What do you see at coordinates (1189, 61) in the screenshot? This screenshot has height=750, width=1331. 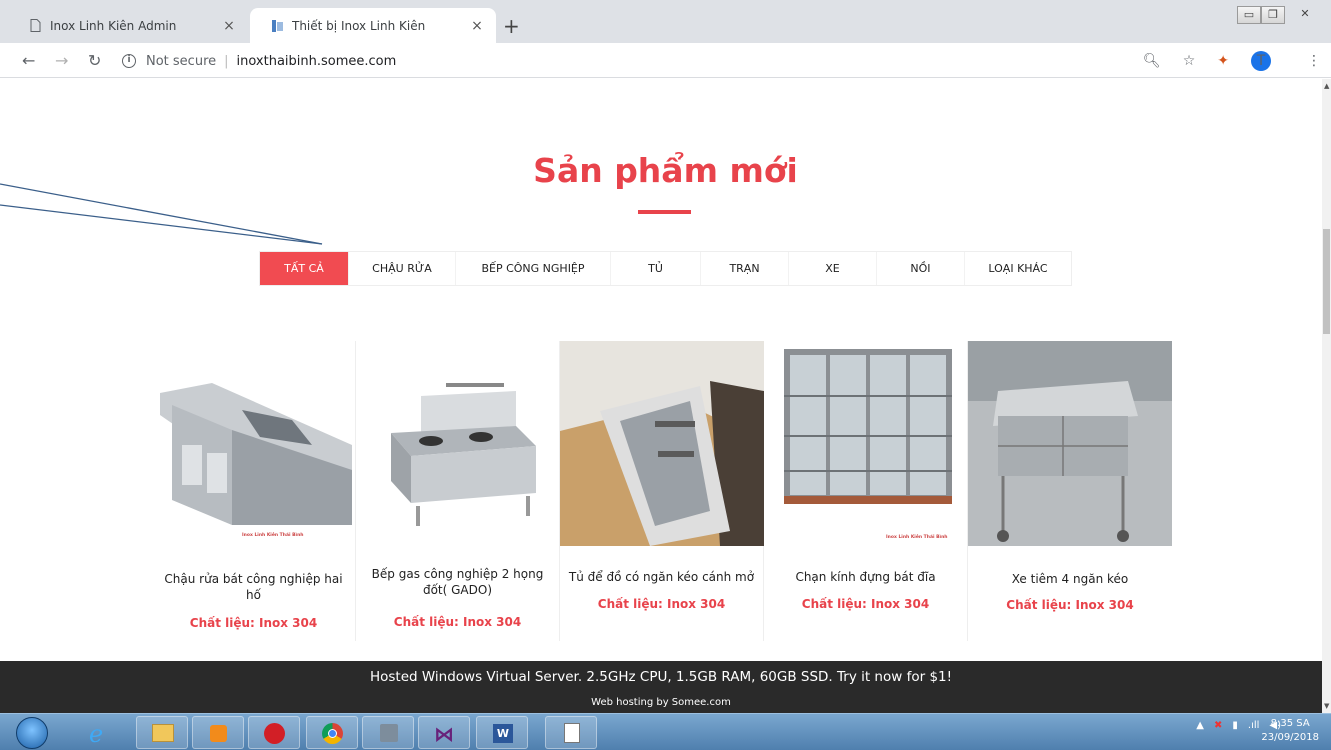 I see `bookmark-star-icon: ☆` at bounding box center [1189, 61].